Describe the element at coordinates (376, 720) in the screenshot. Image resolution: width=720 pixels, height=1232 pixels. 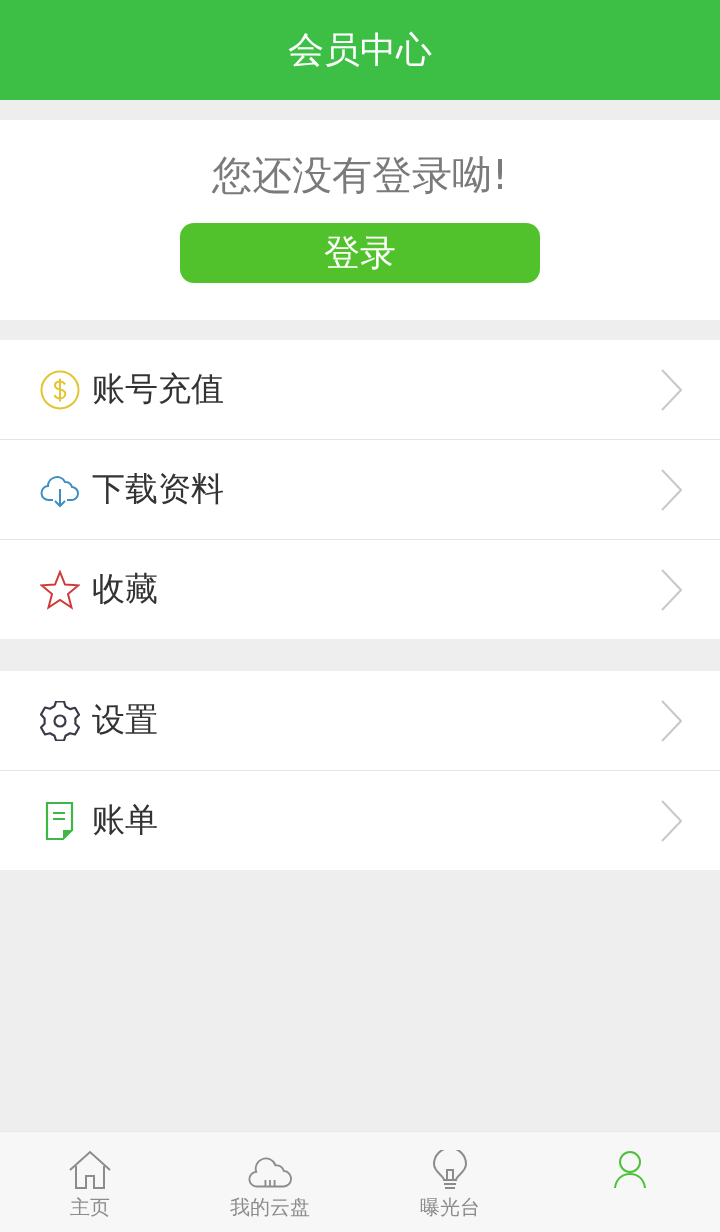
I see `menu-item: 设置` at that location.